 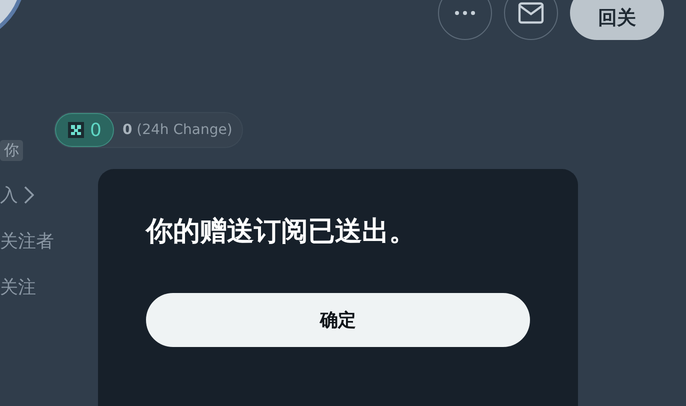 What do you see at coordinates (27, 241) in the screenshot?
I see `stat-label: 关注者` at bounding box center [27, 241].